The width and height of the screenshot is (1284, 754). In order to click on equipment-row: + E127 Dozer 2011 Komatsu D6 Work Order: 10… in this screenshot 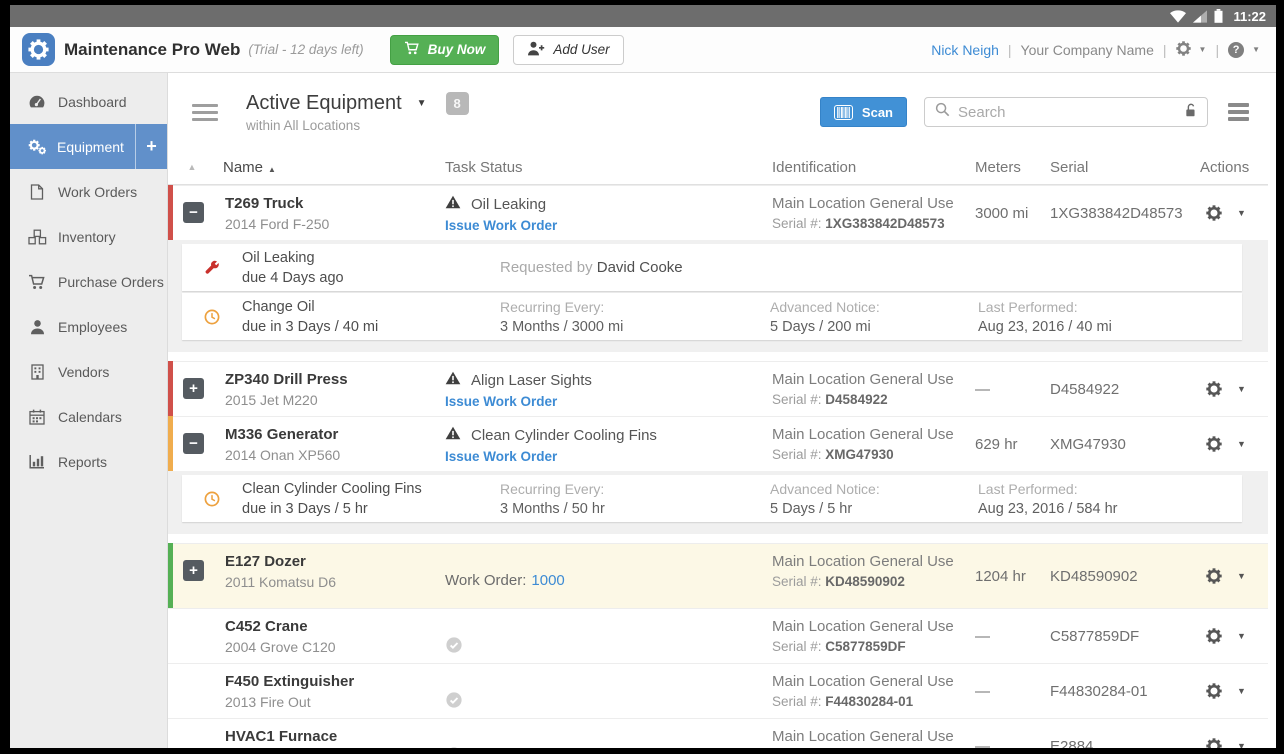, I will do `click(718, 575)`.